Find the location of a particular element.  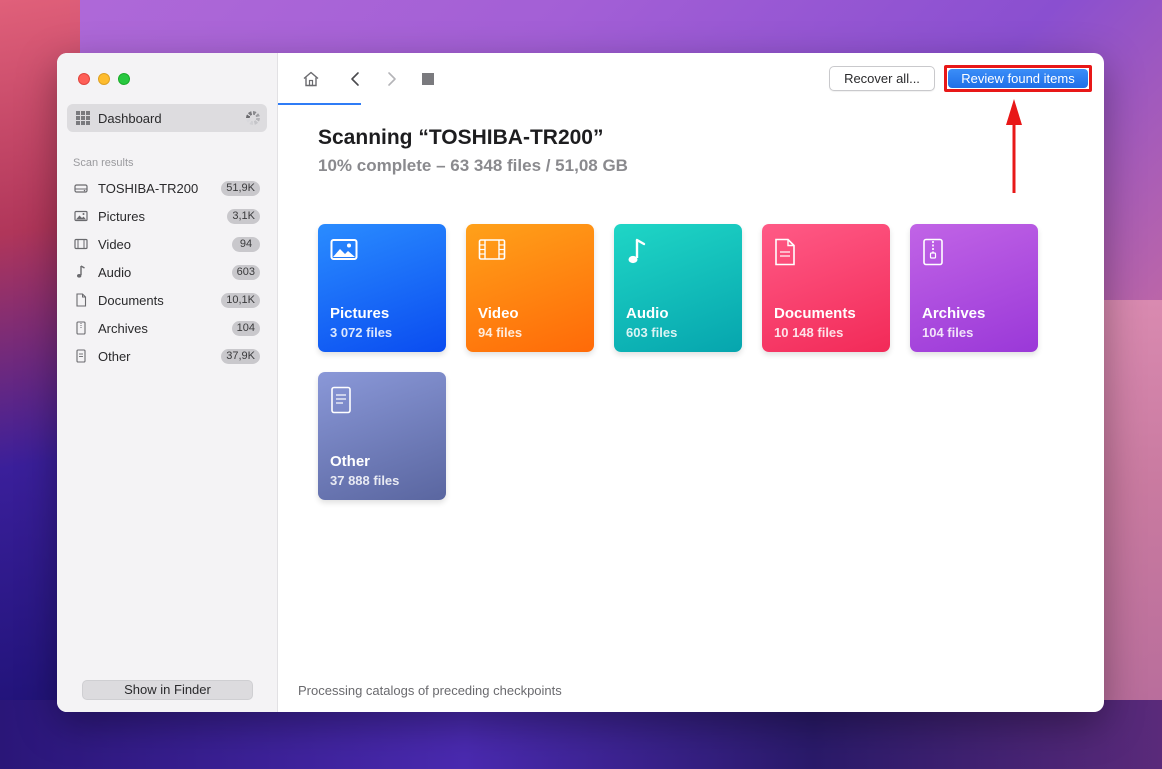

window-controls is located at coordinates (104, 79).